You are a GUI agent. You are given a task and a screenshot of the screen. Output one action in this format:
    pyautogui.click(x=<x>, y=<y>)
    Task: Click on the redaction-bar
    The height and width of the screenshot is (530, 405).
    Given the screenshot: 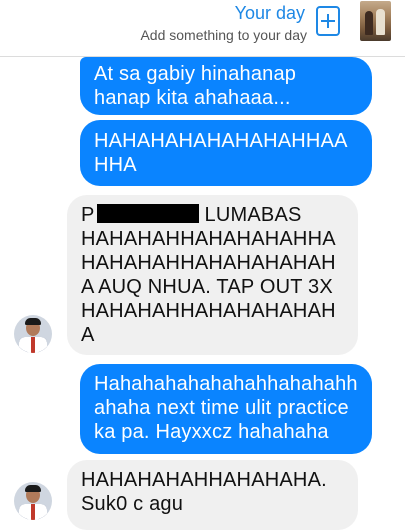 What is the action you would take?
    pyautogui.click(x=147, y=213)
    